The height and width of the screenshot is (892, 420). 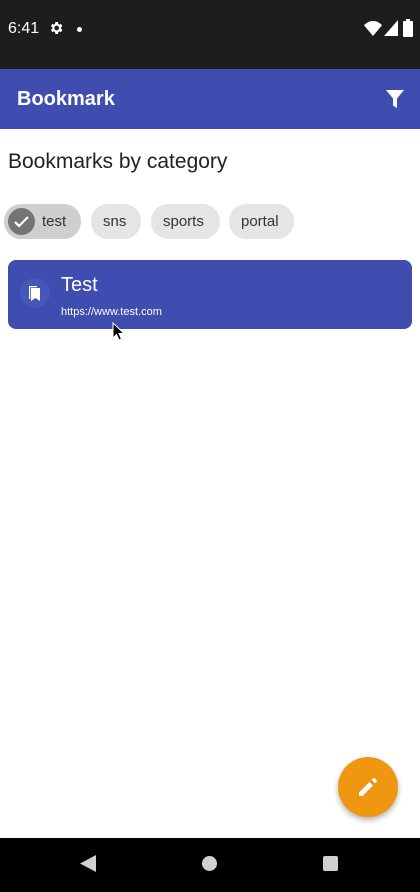 I want to click on chip-sports: sports, so click(x=185, y=221).